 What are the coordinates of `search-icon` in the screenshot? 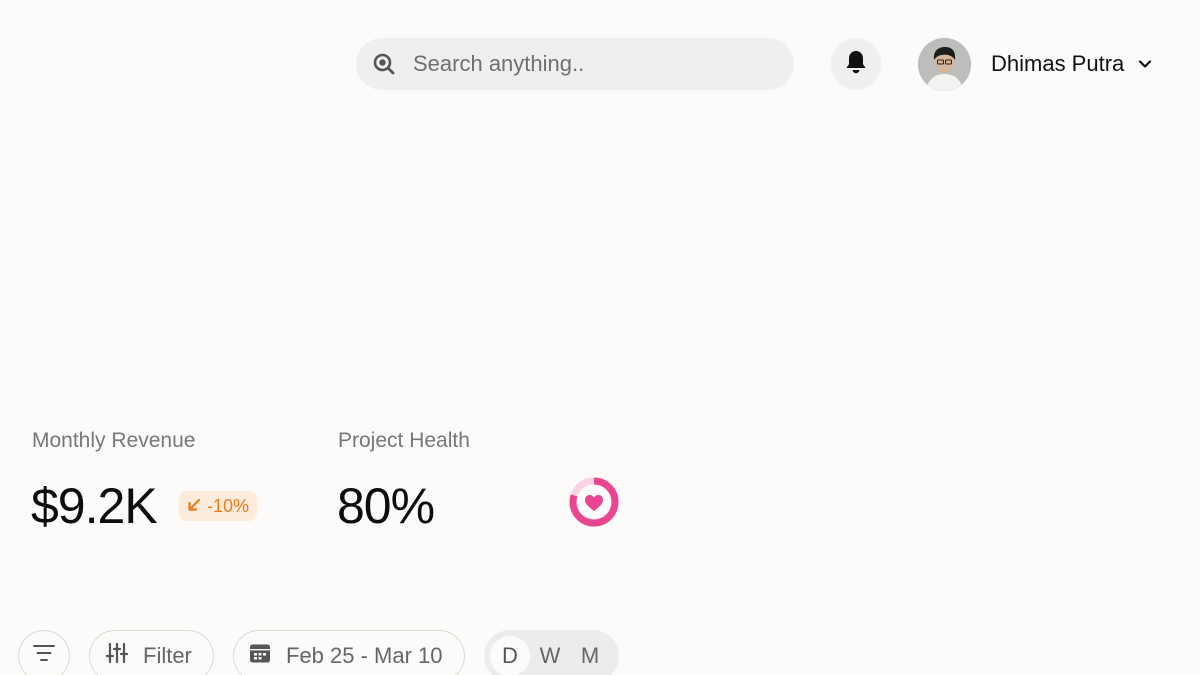 It's located at (384, 64).